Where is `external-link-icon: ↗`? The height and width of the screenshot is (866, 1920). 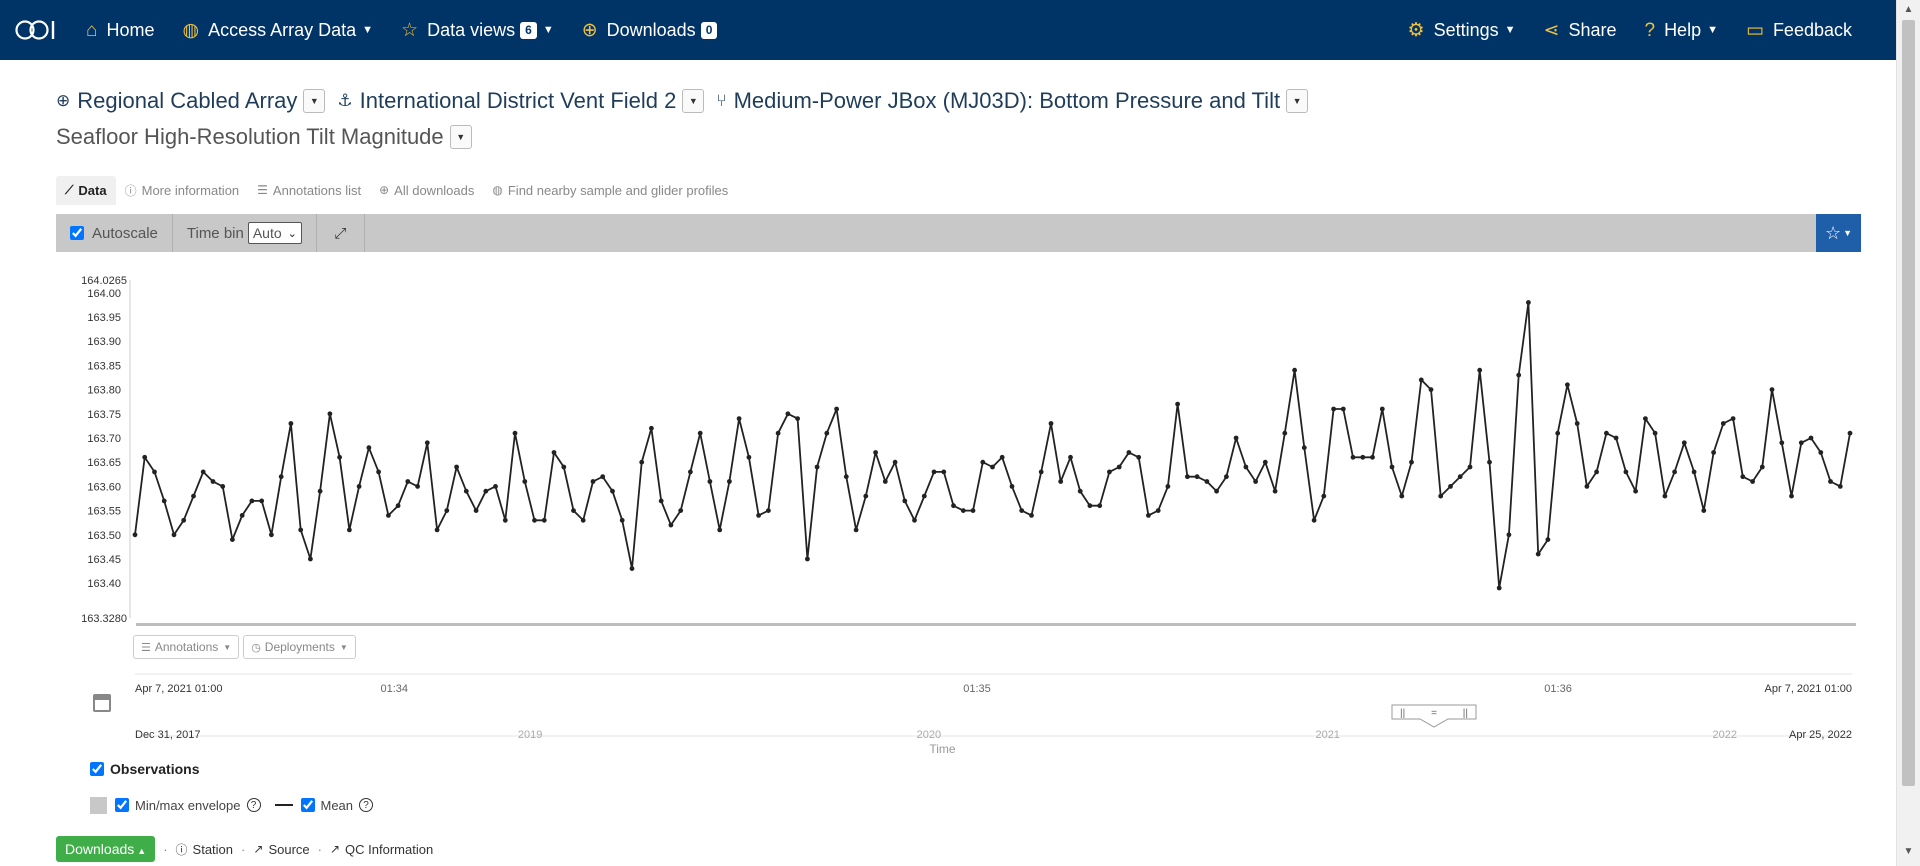
external-link-icon: ↗ is located at coordinates (258, 849).